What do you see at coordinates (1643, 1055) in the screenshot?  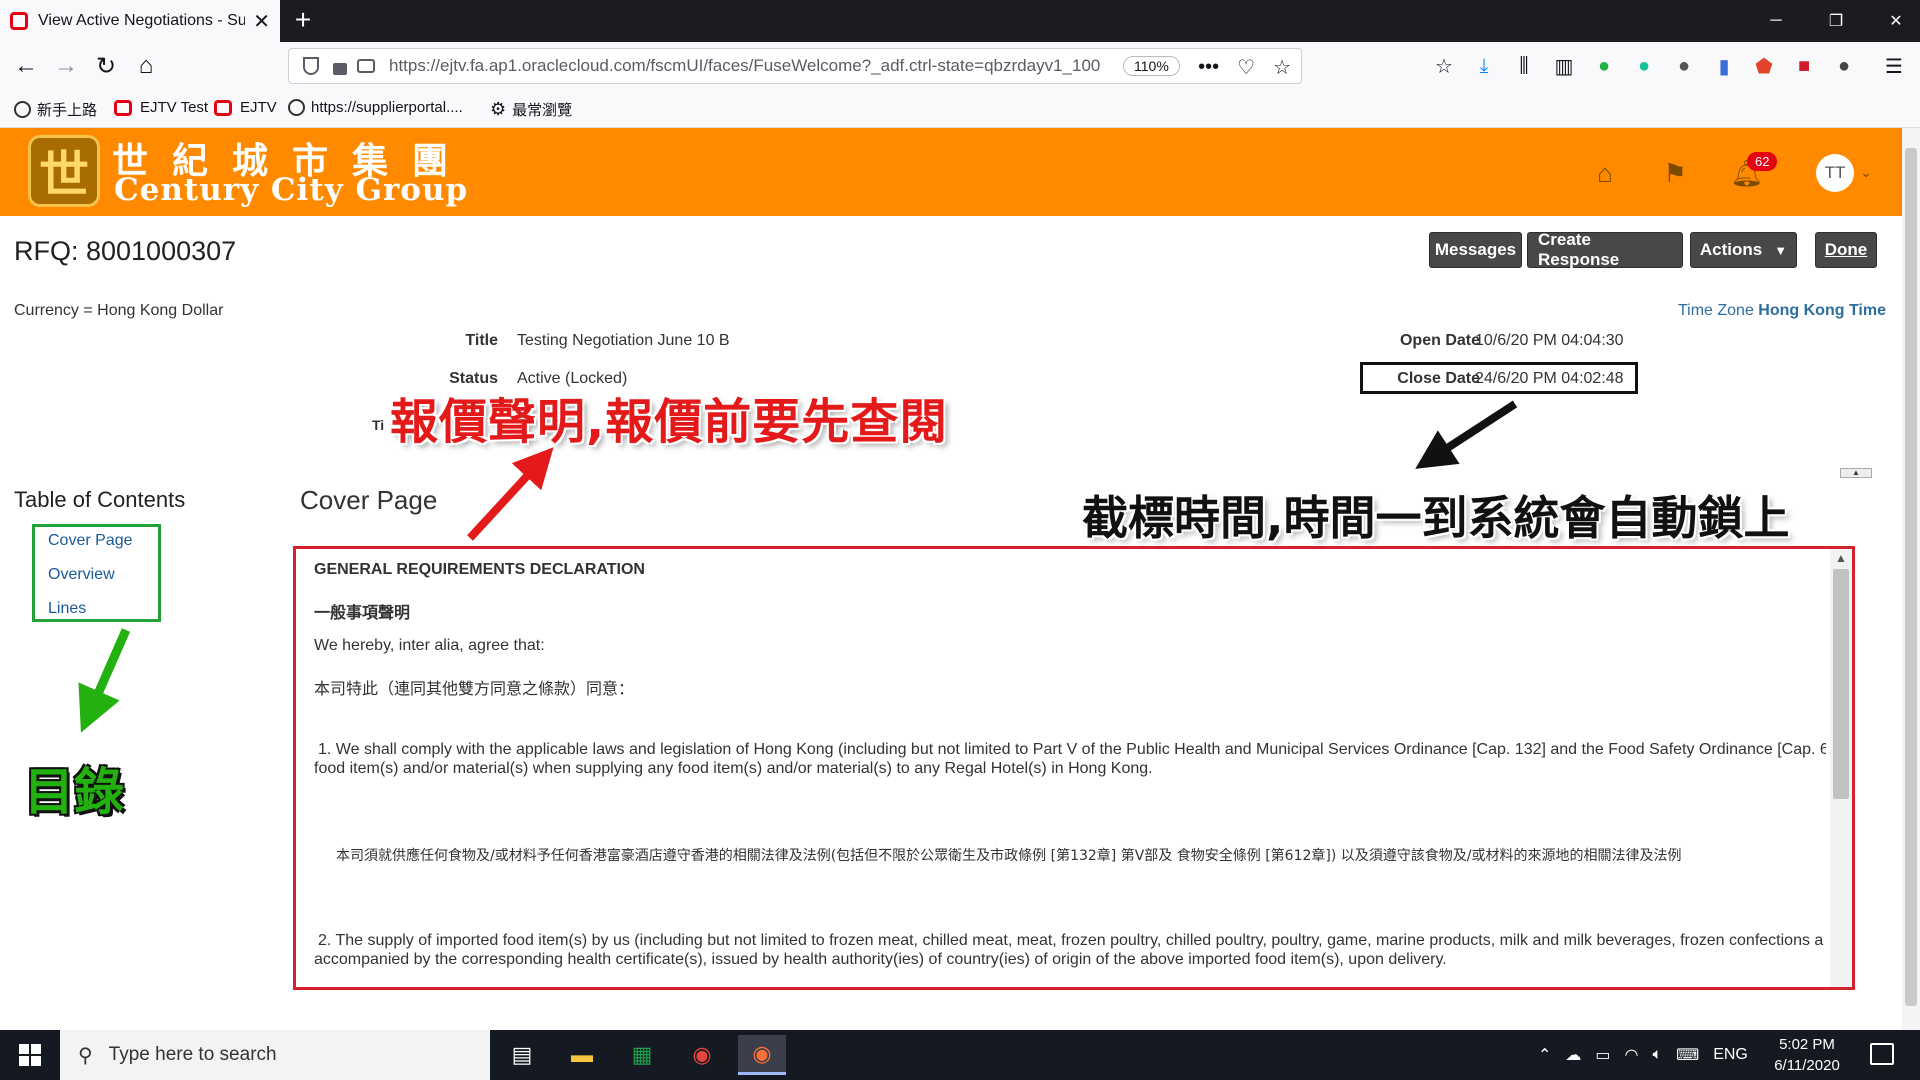 I see `tray-icons: ⌃ ☁ ▭ ◠ 🔈︎ ⌨ ENG` at bounding box center [1643, 1055].